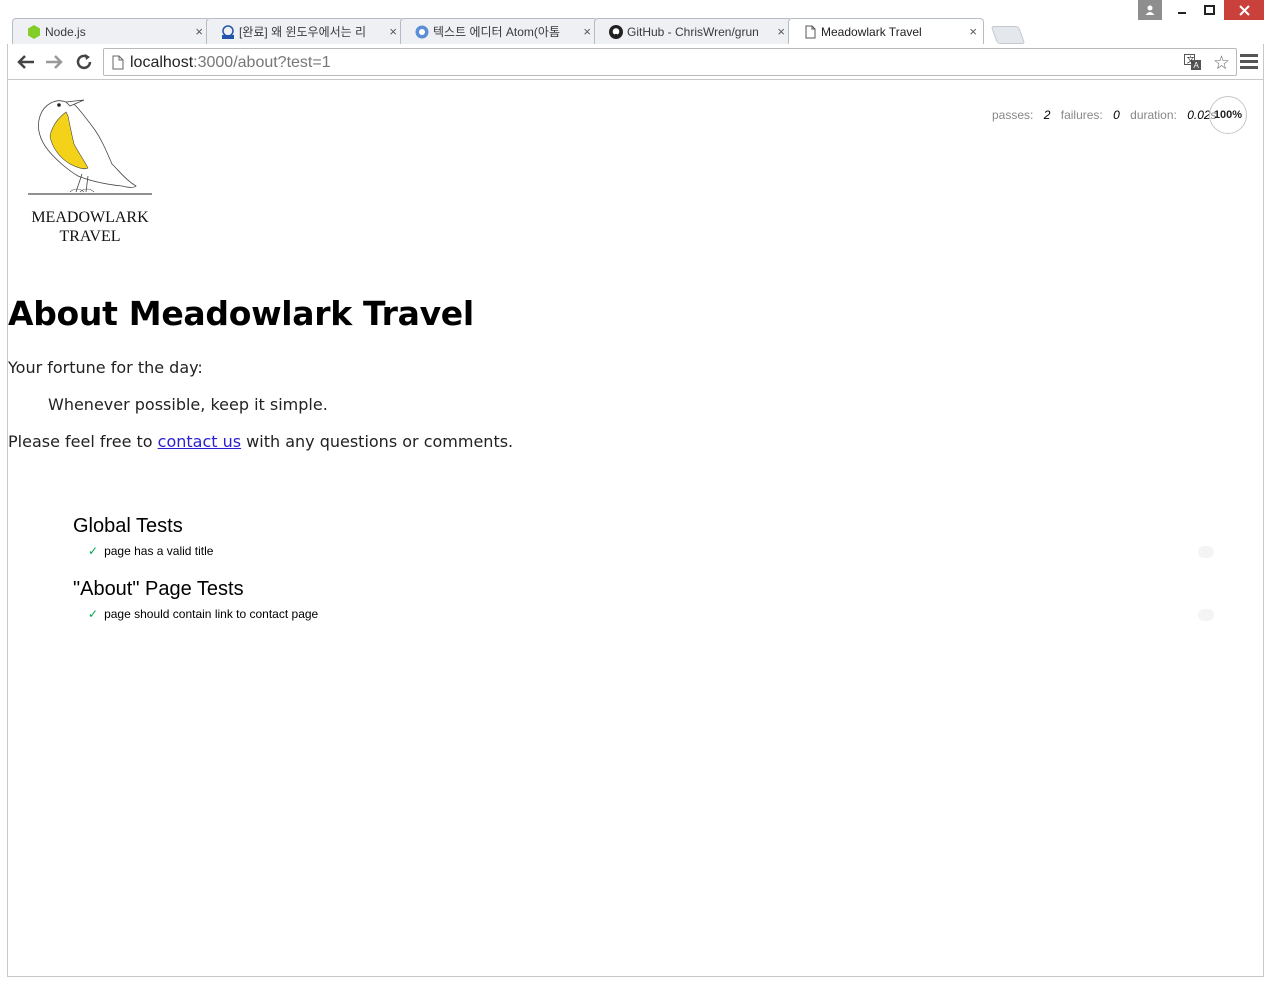  I want to click on user-icon, so click(1150, 10).